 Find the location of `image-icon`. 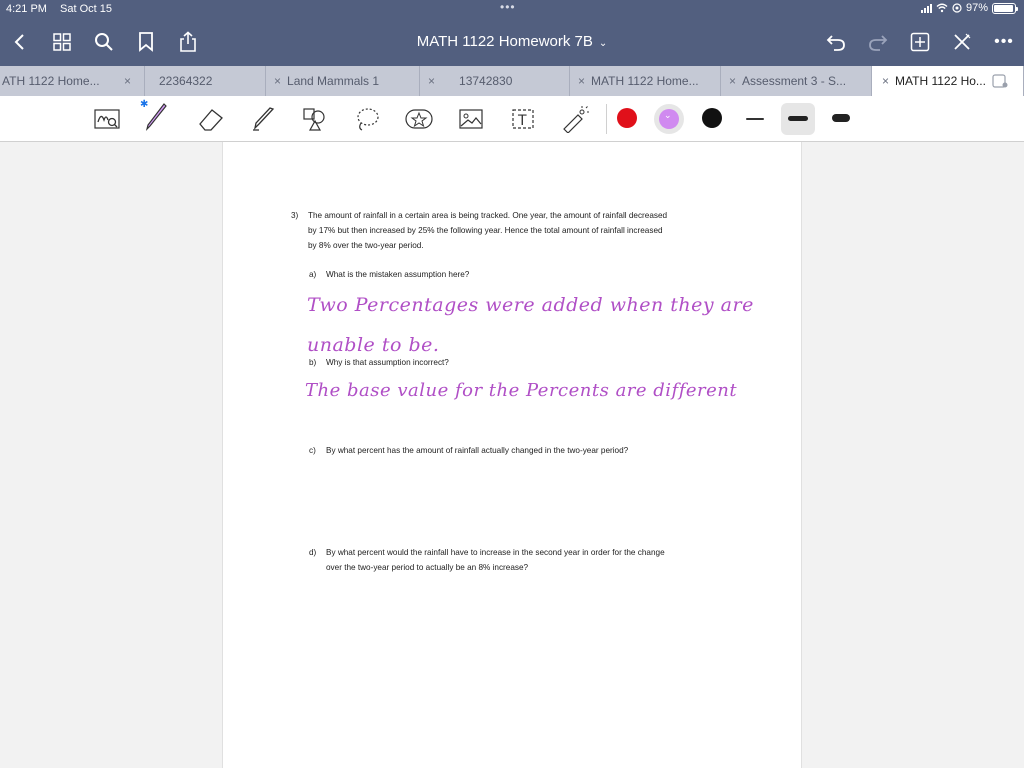

image-icon is located at coordinates (471, 119).